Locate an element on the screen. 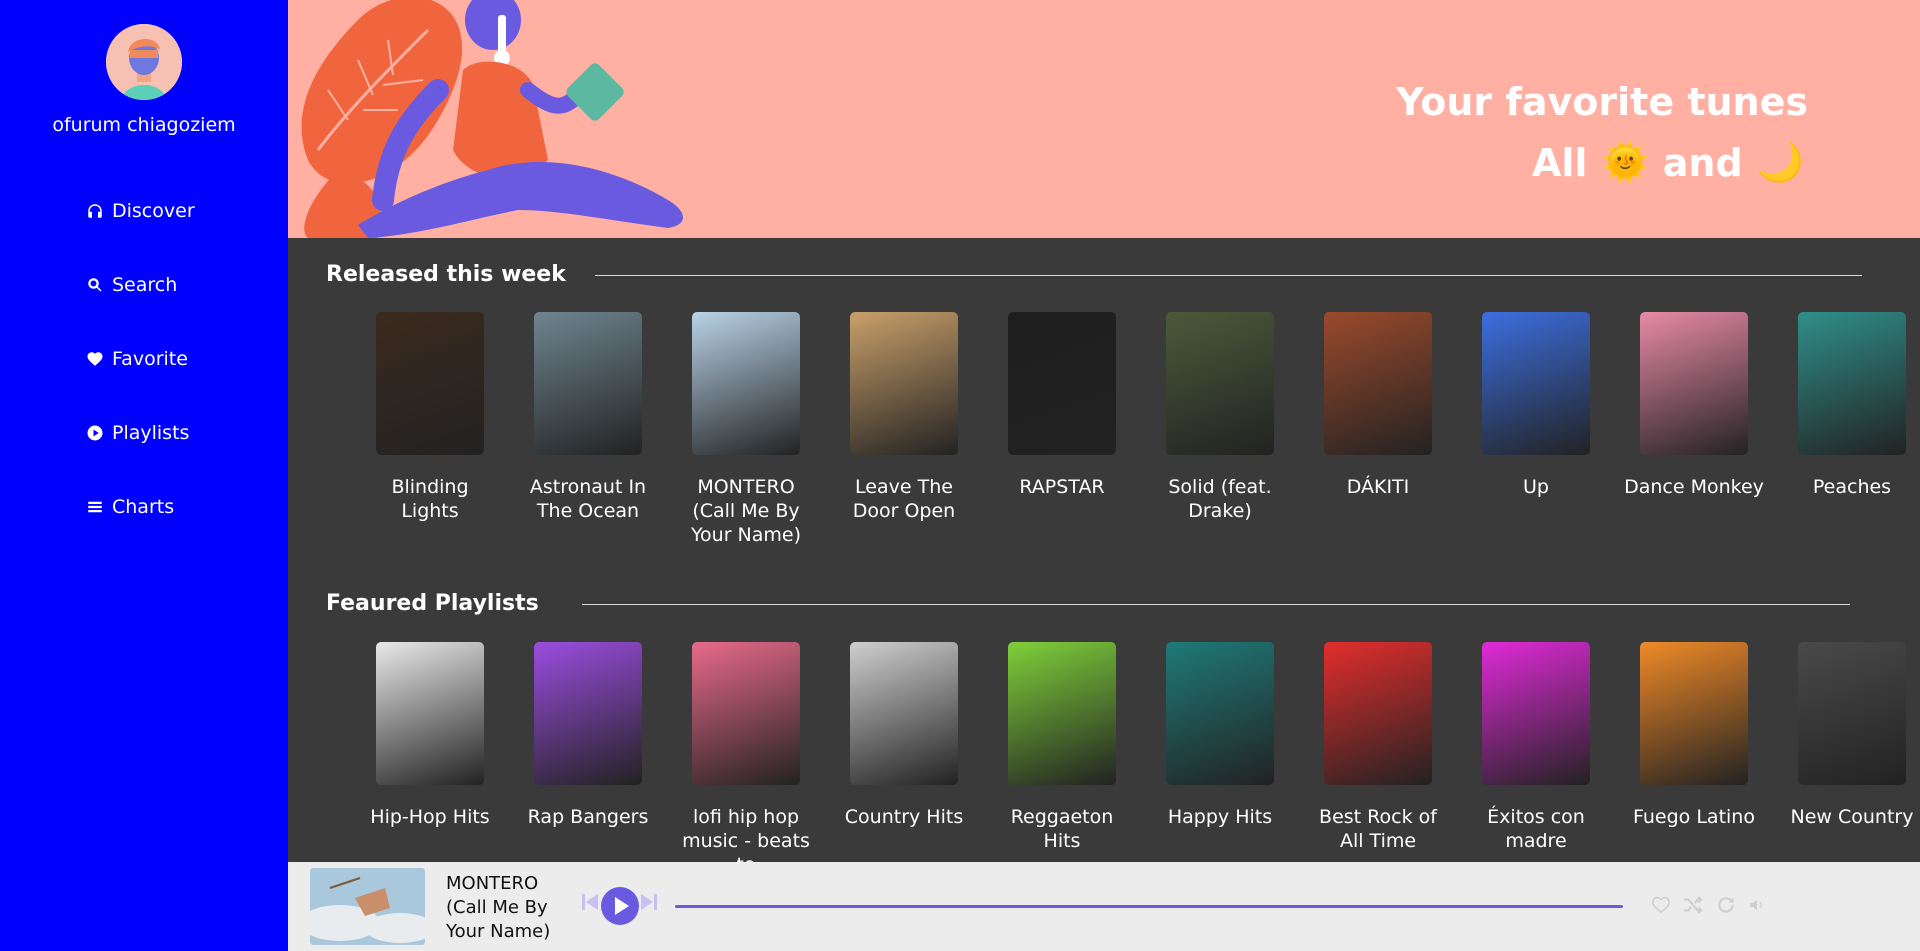 The image size is (1920, 951). avatar is located at coordinates (144, 62).